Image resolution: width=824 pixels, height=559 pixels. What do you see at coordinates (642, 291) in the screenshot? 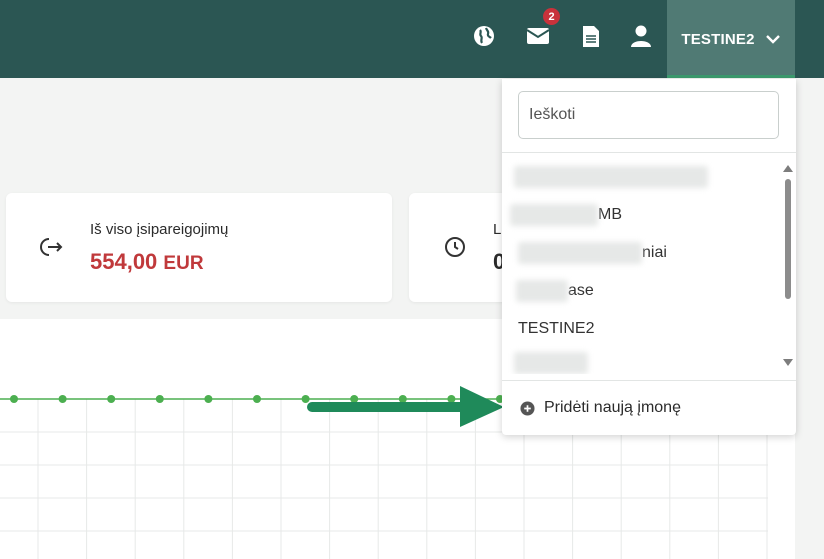
I see `company-item: ase` at bounding box center [642, 291].